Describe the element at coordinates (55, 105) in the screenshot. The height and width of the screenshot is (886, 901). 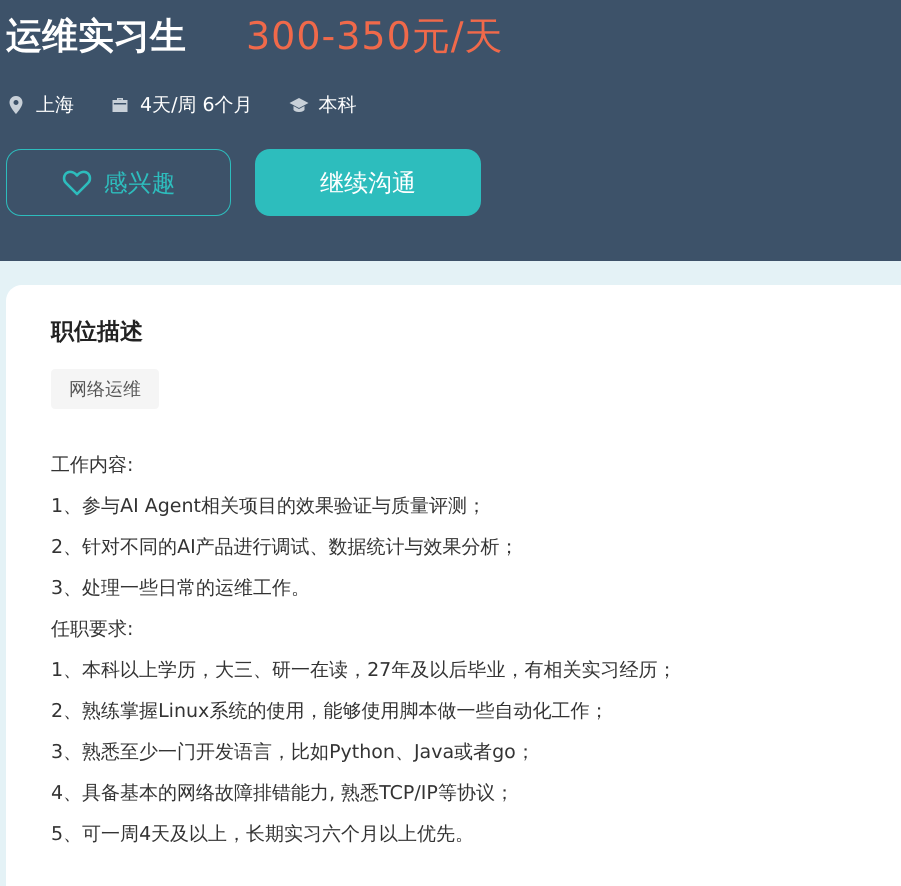
I see `meta-text: 上海` at that location.